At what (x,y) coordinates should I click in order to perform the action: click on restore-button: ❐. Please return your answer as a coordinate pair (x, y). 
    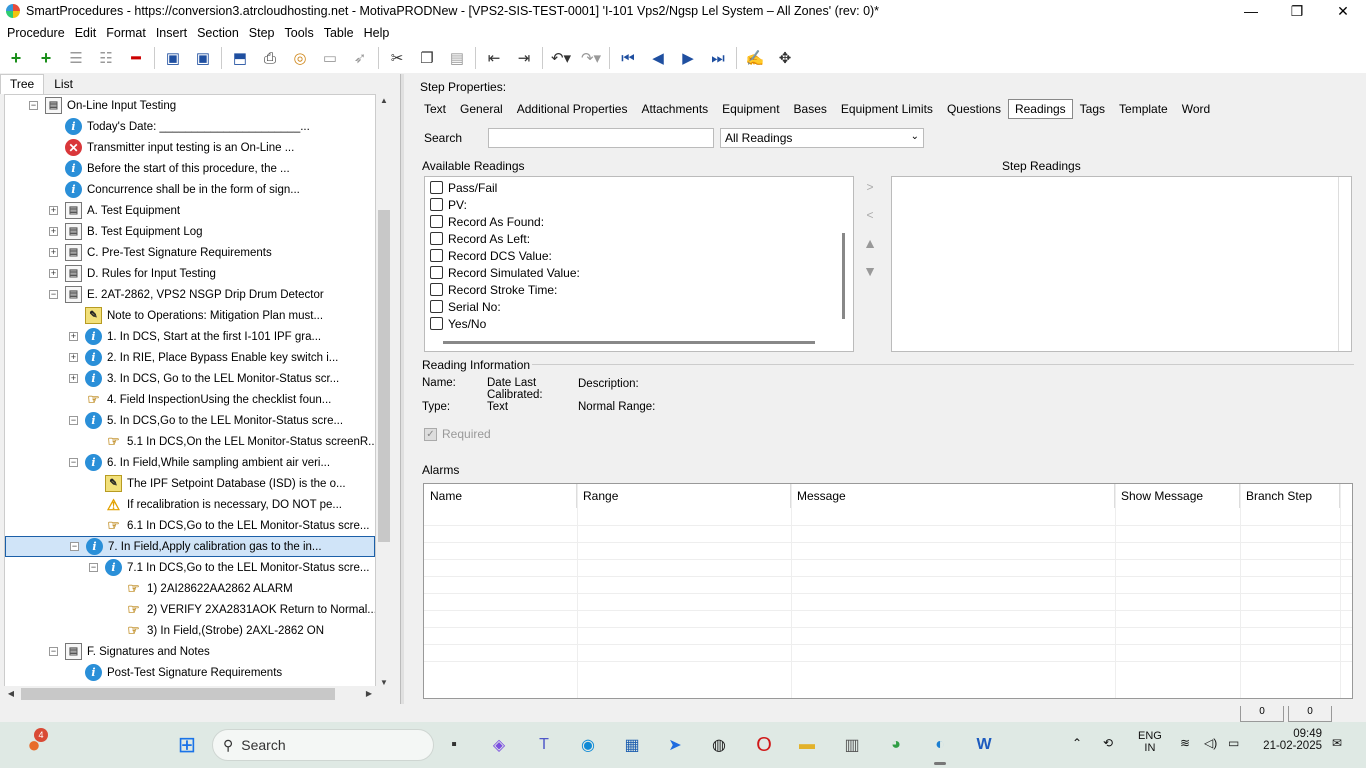
    Looking at the image, I should click on (1297, 11).